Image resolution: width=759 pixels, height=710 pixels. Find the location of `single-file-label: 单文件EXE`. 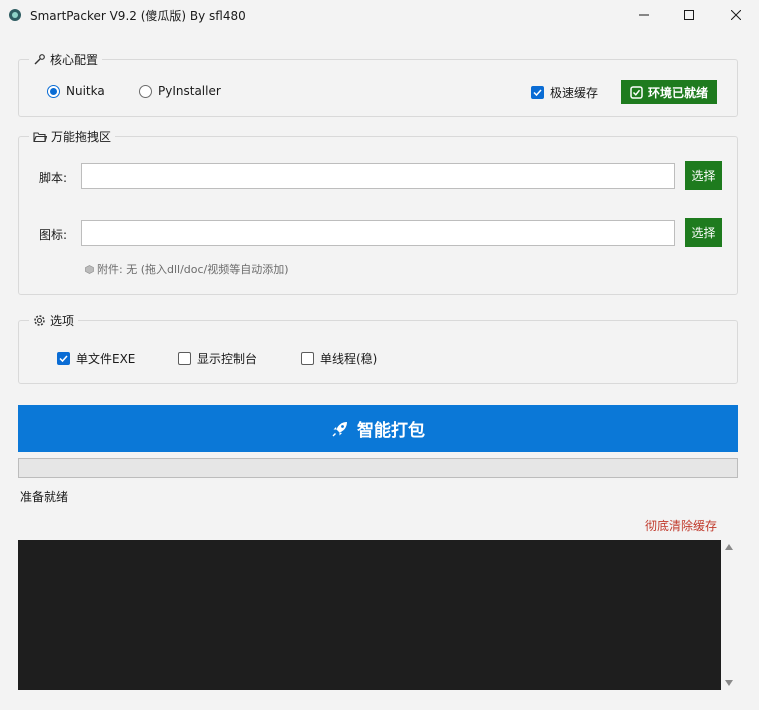

single-file-label: 单文件EXE is located at coordinates (106, 359).